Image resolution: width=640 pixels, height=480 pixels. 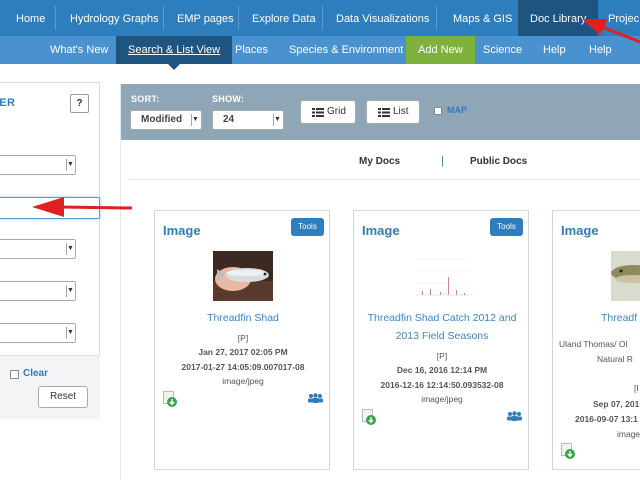 I want to click on fish-in-hand-image, so click(x=243, y=276).